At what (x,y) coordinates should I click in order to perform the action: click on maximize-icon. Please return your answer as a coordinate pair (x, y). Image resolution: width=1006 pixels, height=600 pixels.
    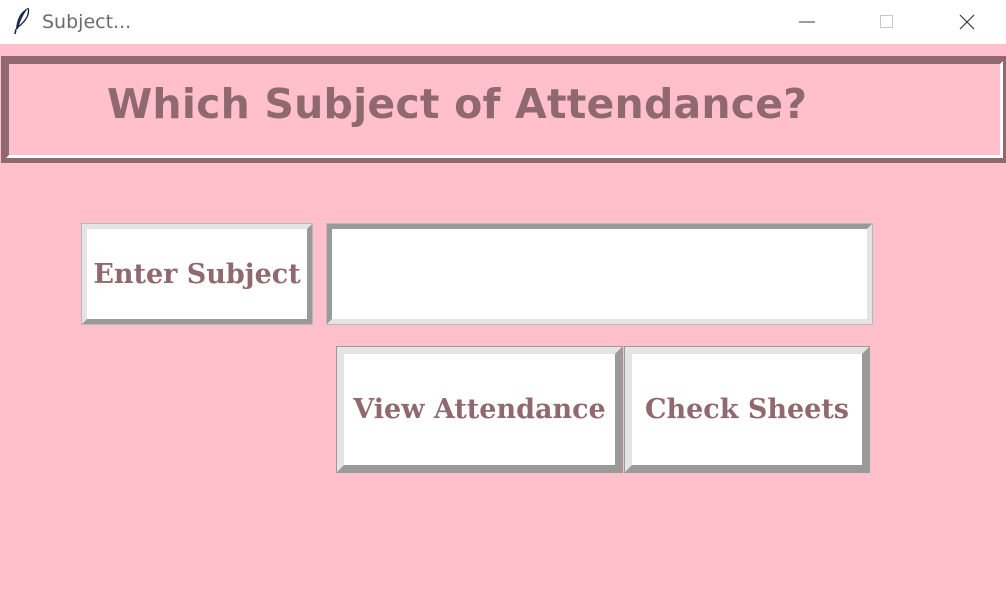
    Looking at the image, I should click on (886, 21).